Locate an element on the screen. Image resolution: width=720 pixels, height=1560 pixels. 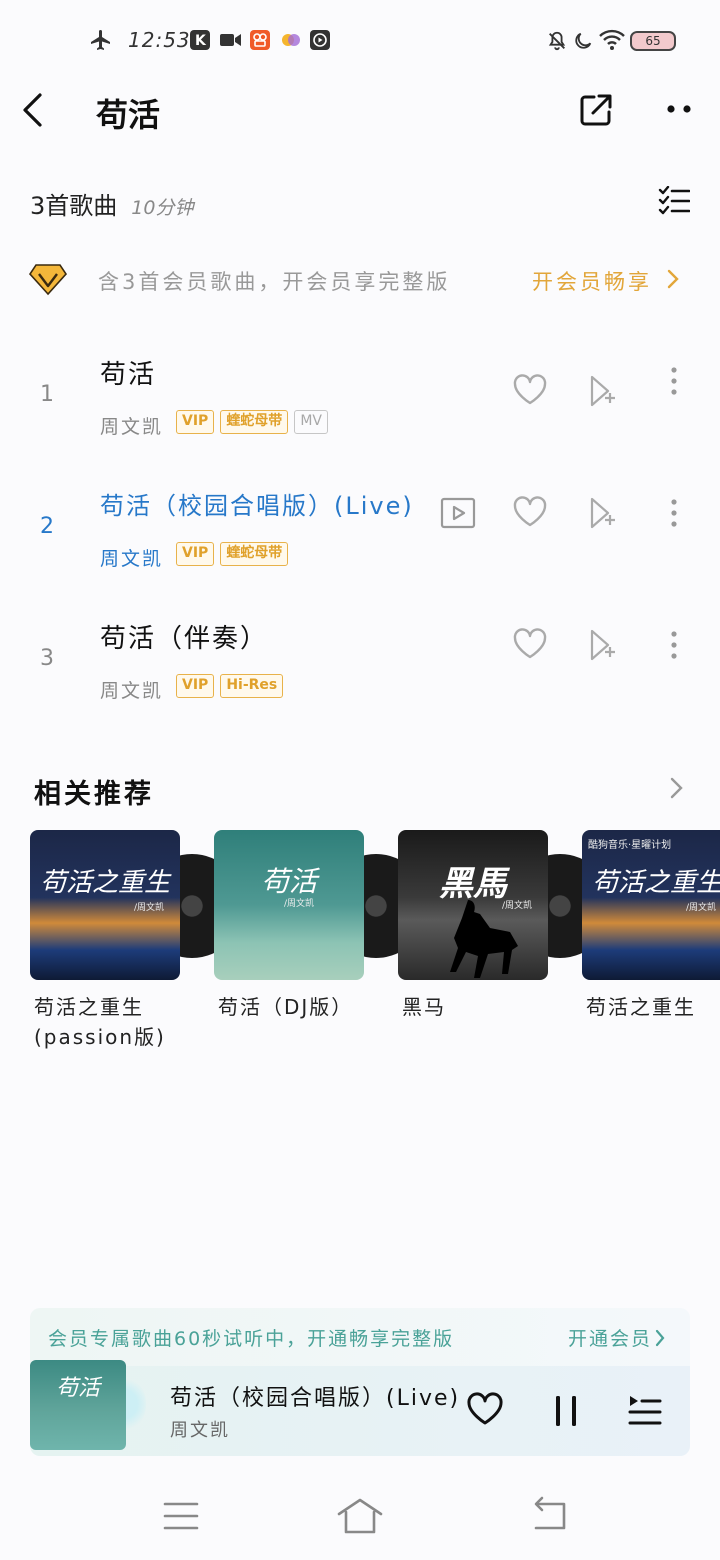
song-tags: VIP 蝰蛇母带 is located at coordinates (232, 554).